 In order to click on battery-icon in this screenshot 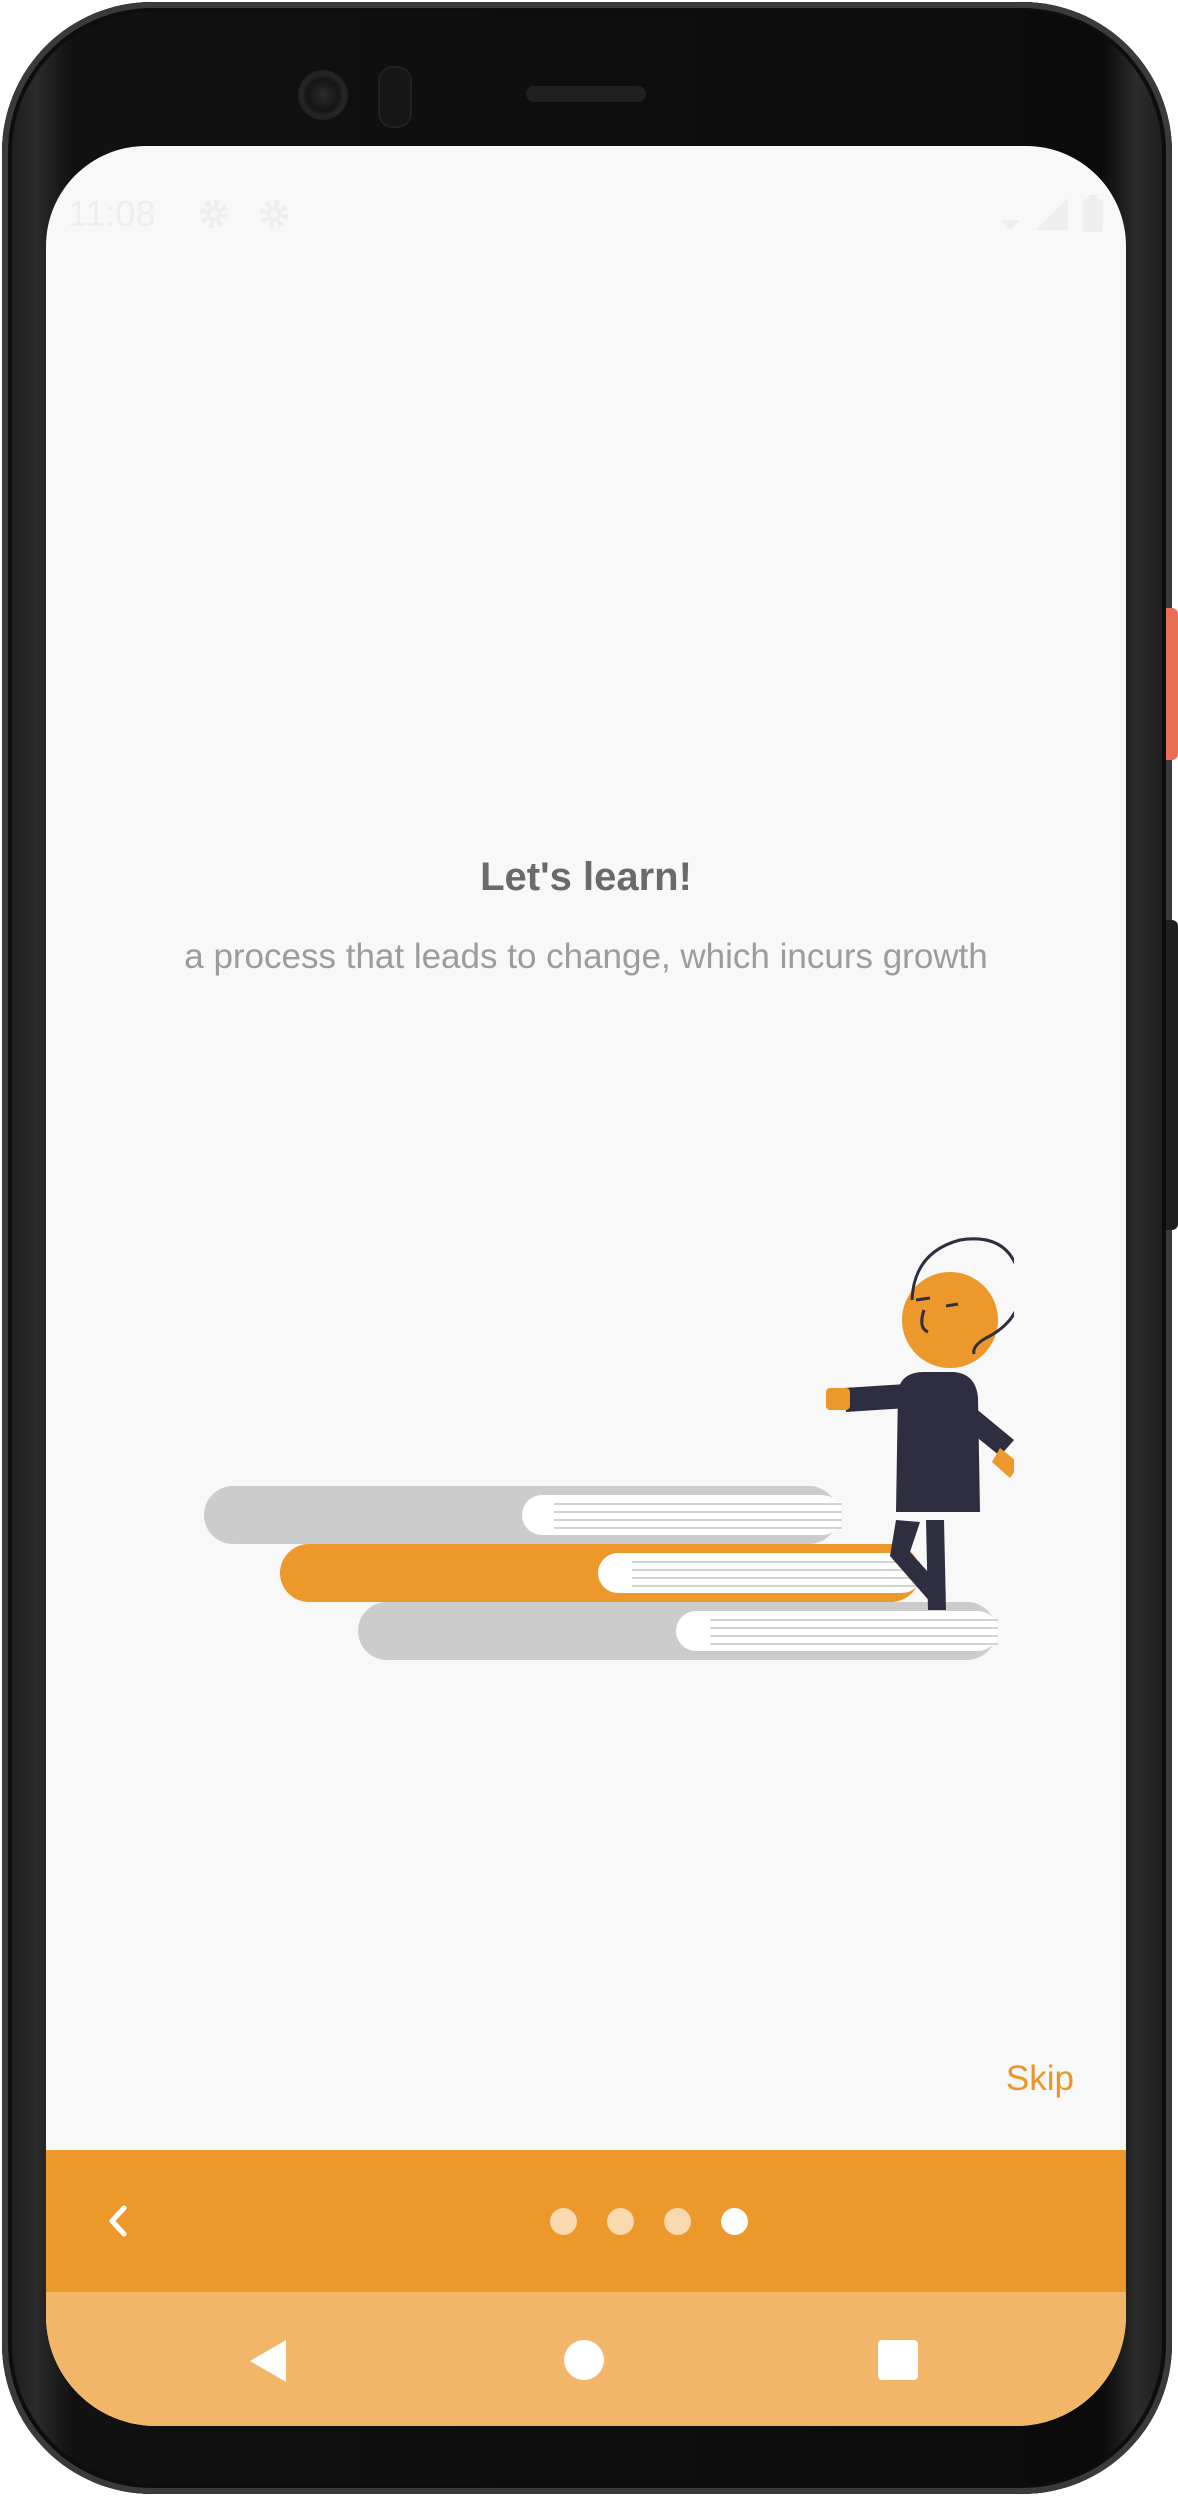, I will do `click(1093, 213)`.